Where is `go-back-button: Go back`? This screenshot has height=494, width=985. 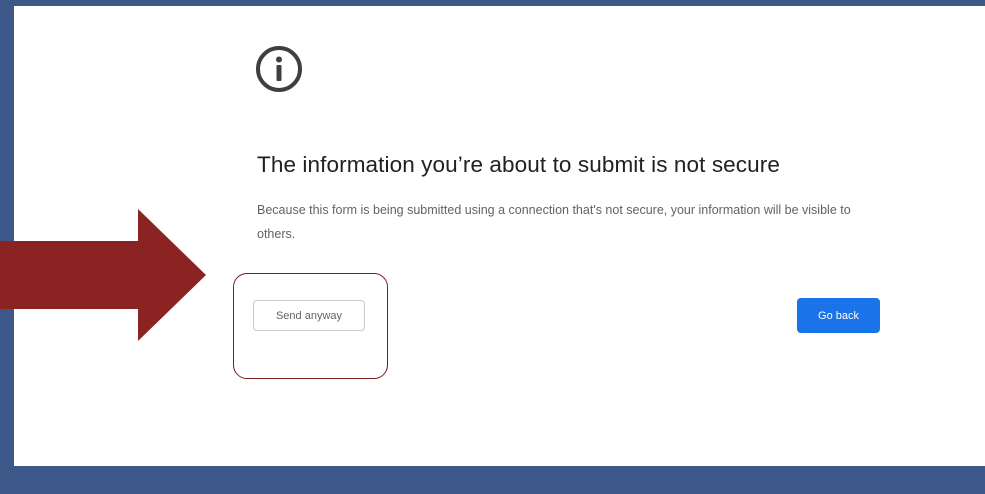 go-back-button: Go back is located at coordinates (838, 315).